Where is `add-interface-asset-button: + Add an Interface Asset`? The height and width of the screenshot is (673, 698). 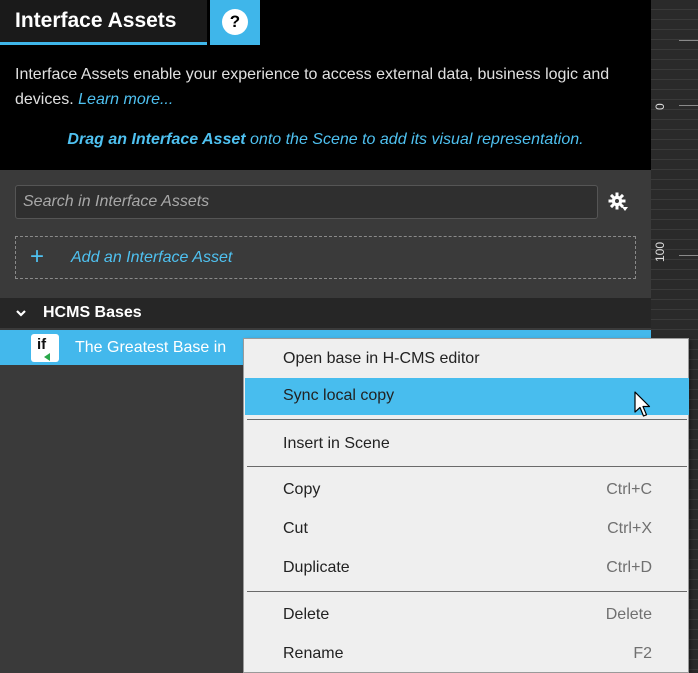 add-interface-asset-button: + Add an Interface Asset is located at coordinates (325, 257).